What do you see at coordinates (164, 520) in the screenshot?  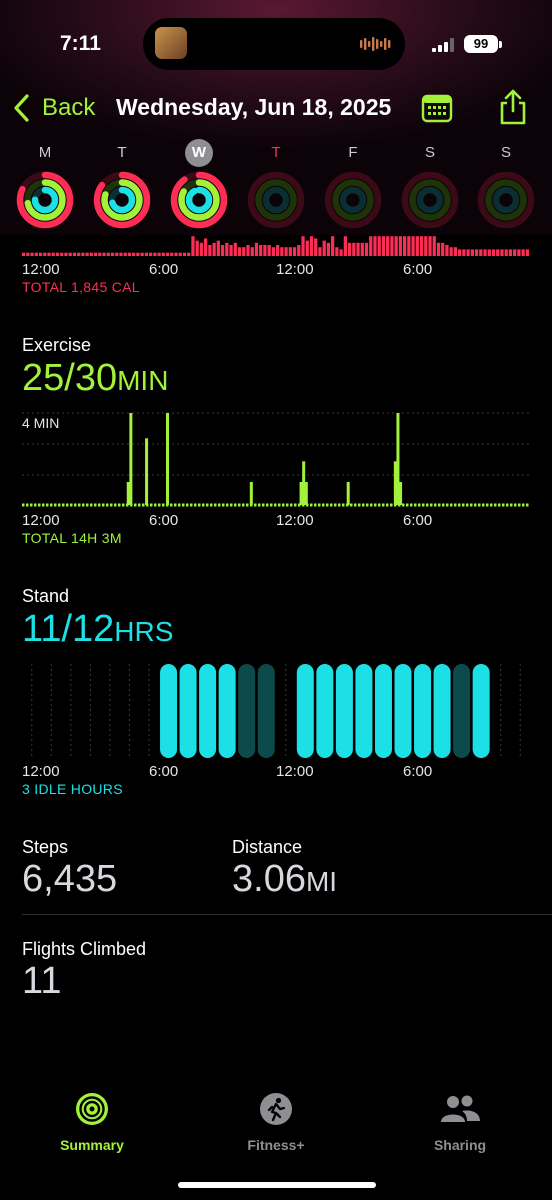 I see `exercise-x-label-2: 6:00` at bounding box center [164, 520].